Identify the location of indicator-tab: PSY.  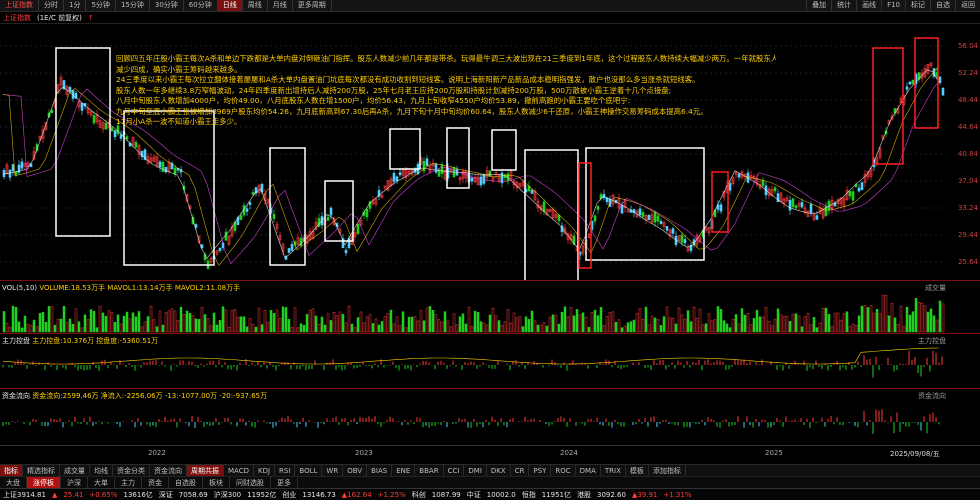
(540, 470).